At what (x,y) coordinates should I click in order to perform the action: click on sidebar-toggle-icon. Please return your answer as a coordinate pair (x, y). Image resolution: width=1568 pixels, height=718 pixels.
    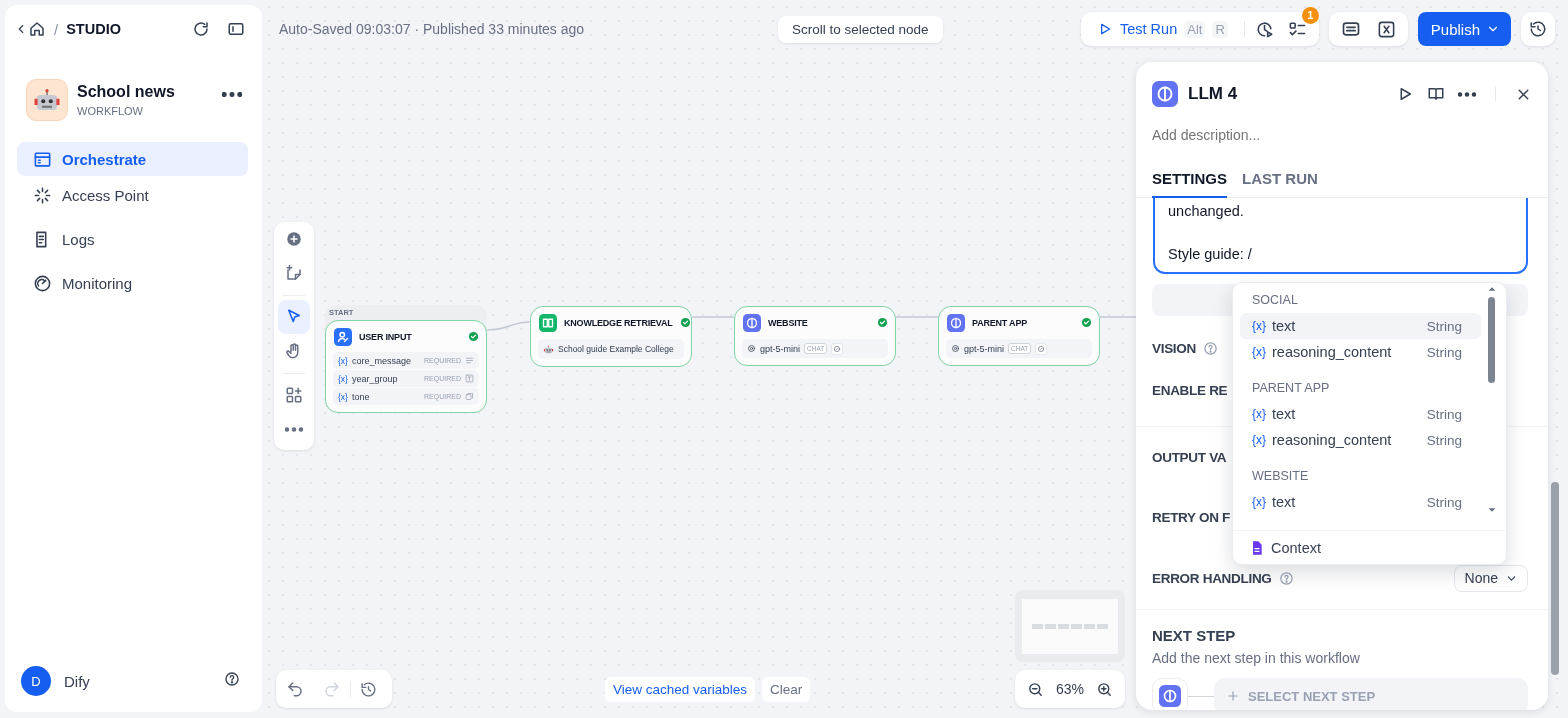
    Looking at the image, I should click on (236, 29).